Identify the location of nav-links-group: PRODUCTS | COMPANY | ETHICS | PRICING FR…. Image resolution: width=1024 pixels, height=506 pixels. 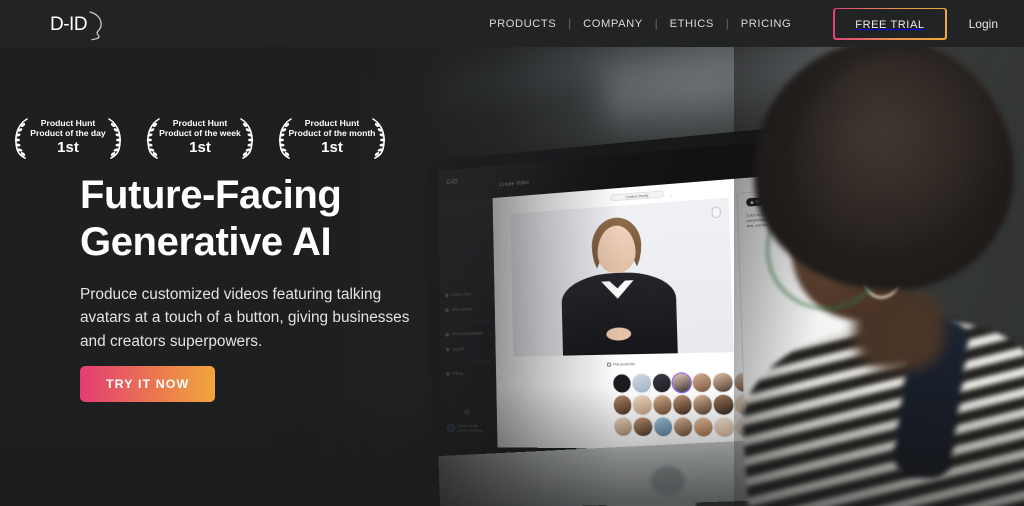
(737, 23).